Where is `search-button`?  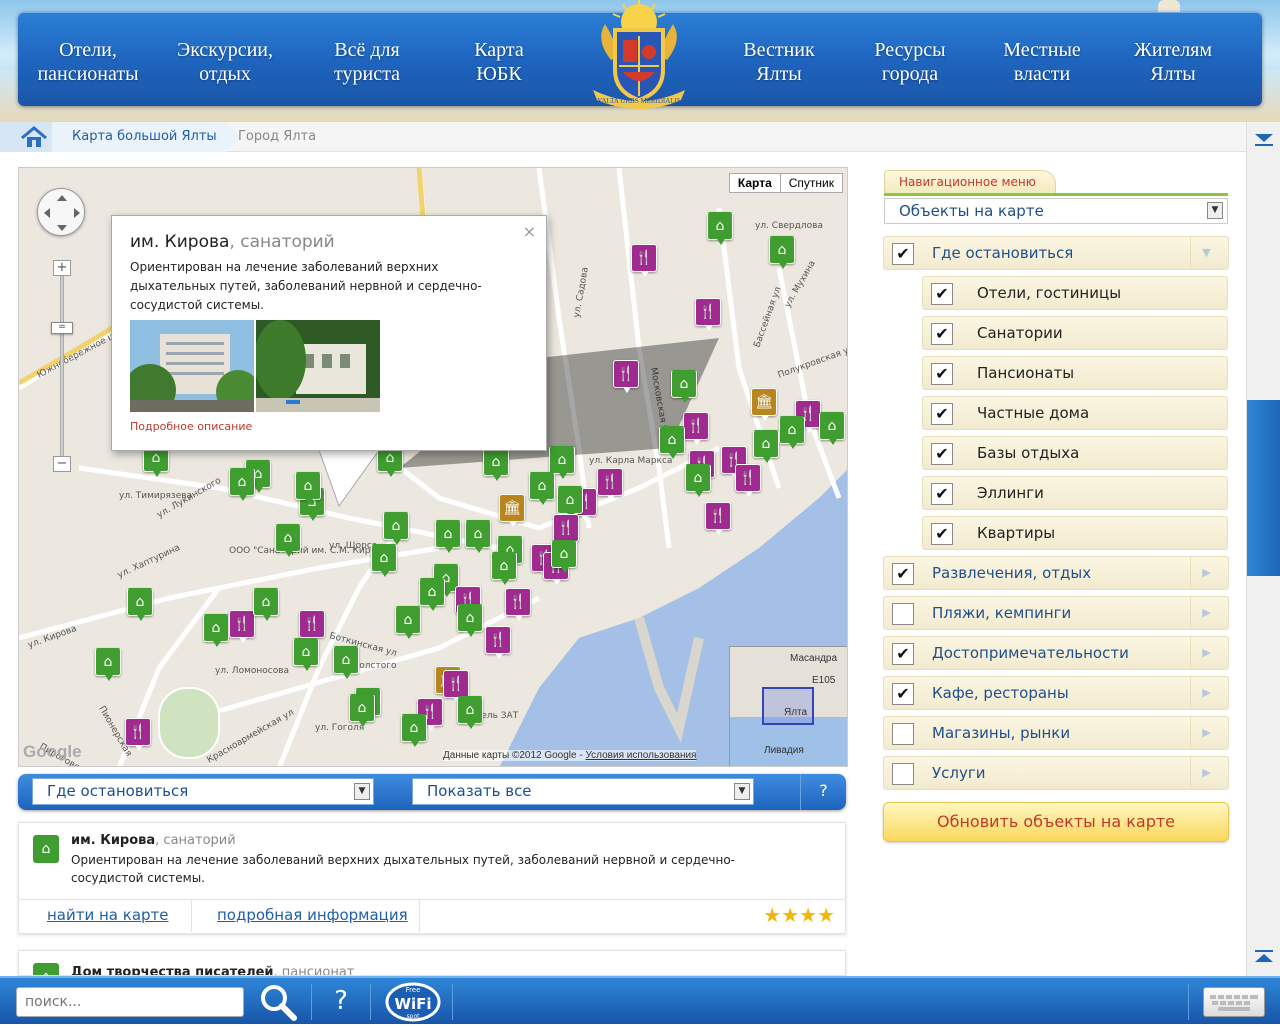 search-button is located at coordinates (278, 1002).